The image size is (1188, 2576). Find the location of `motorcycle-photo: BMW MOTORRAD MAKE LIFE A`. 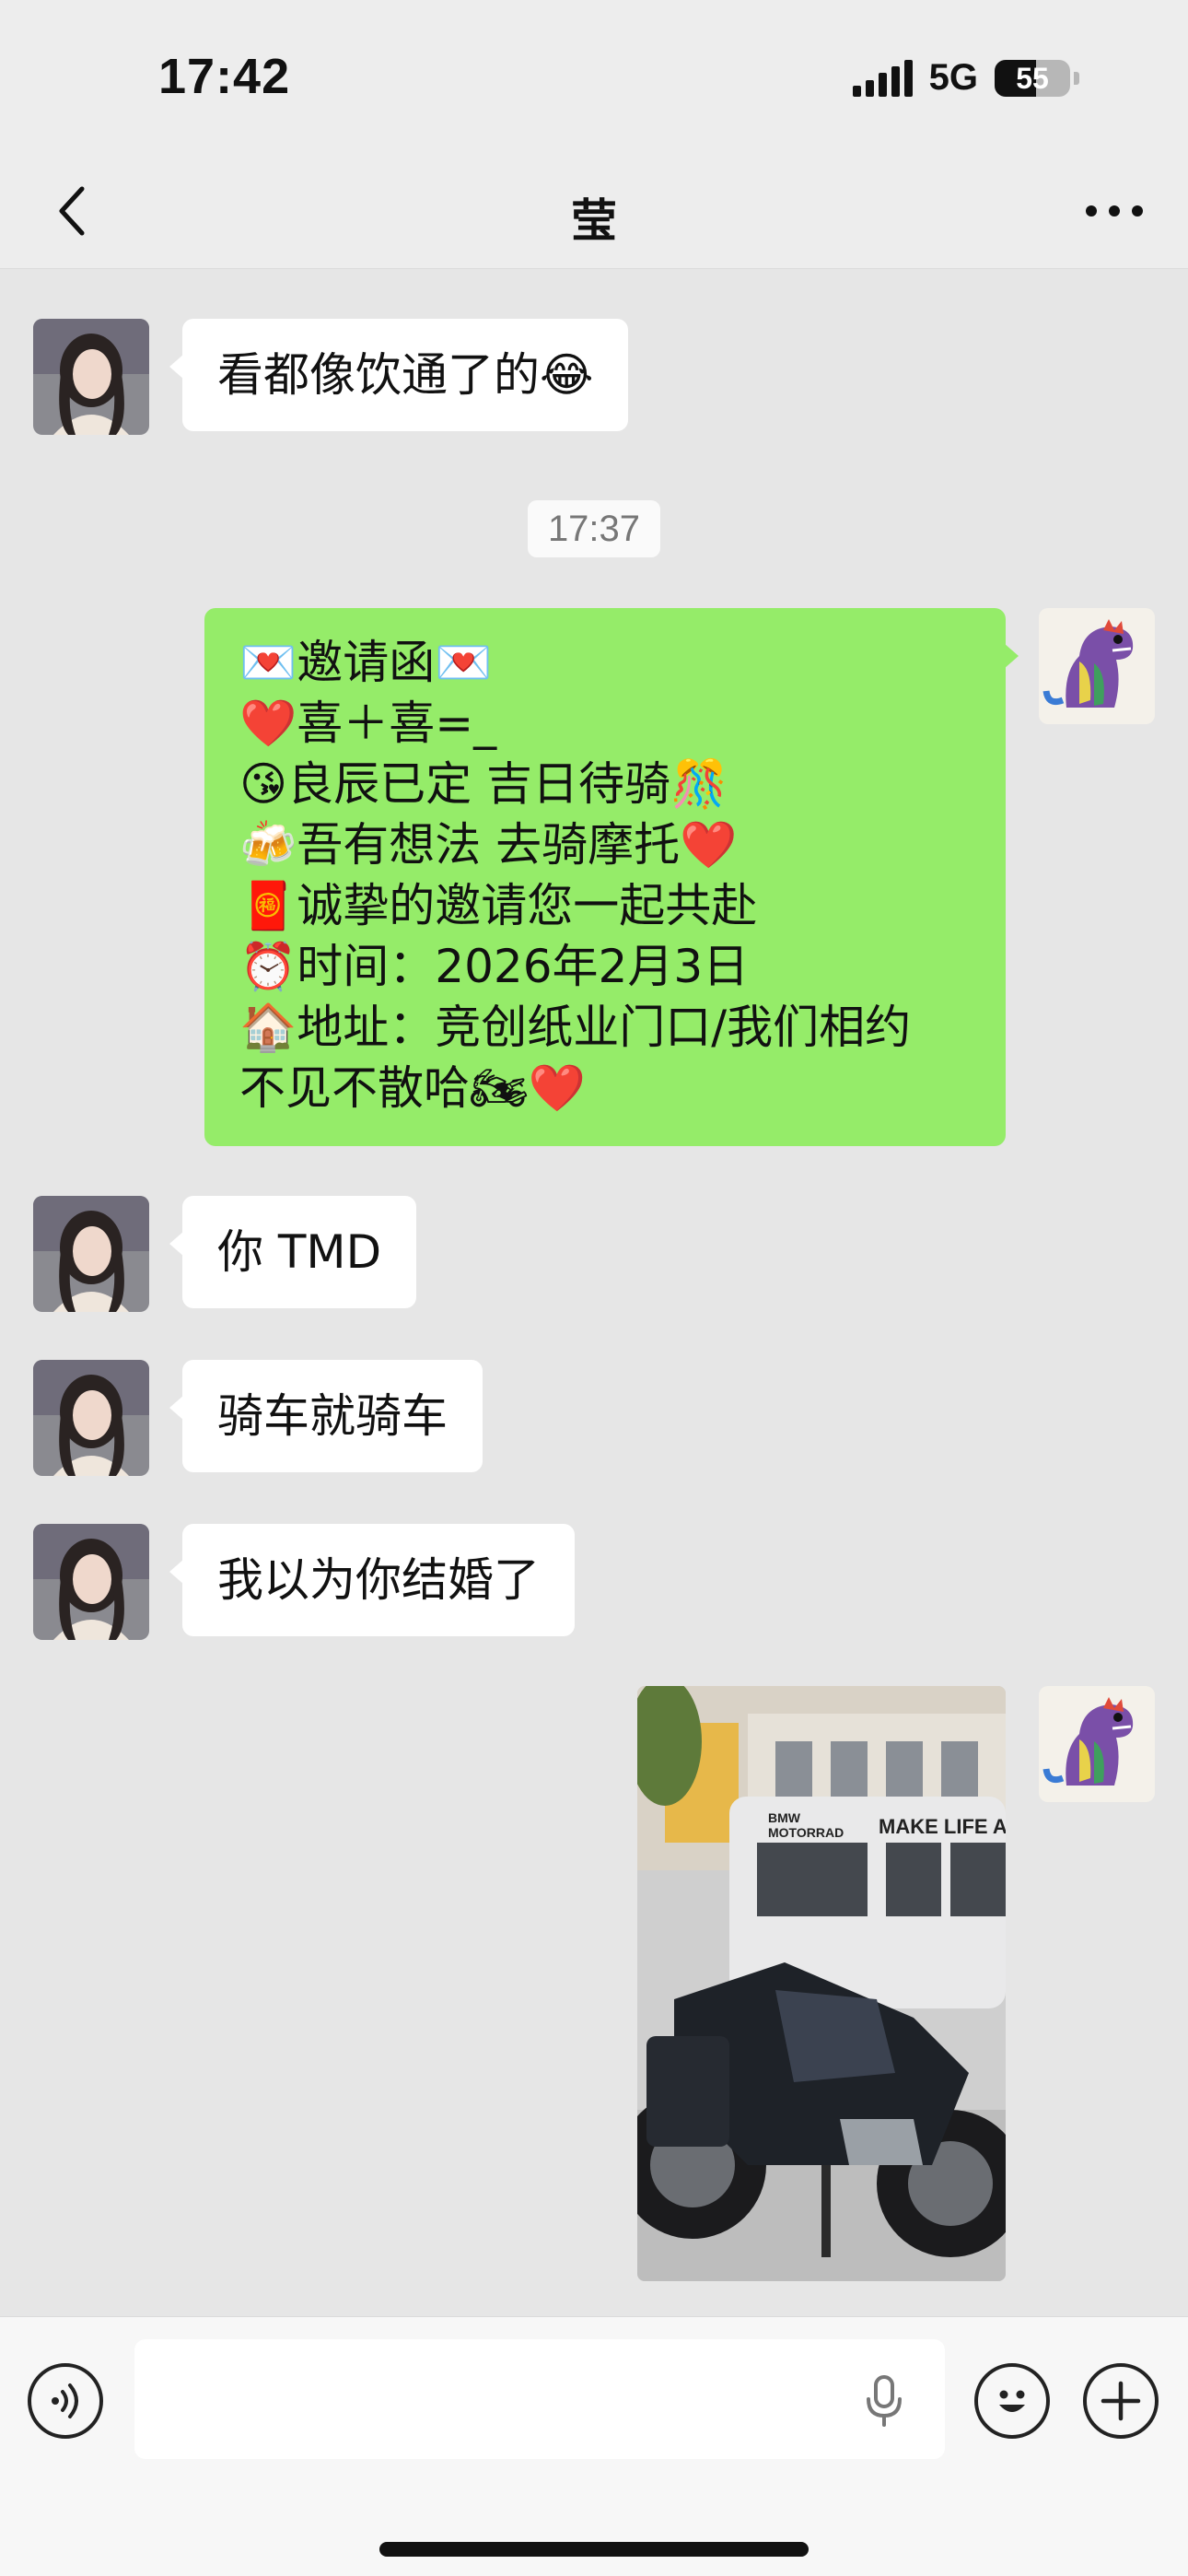

motorcycle-photo: BMW MOTORRAD MAKE LIFE A is located at coordinates (821, 1983).